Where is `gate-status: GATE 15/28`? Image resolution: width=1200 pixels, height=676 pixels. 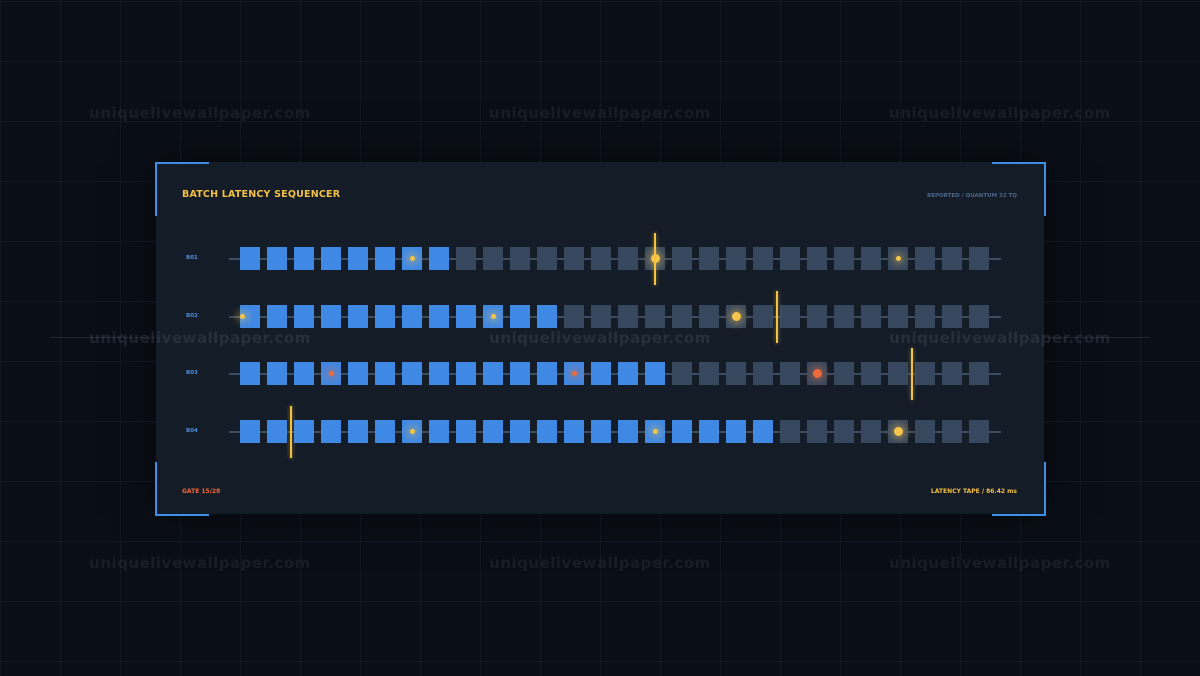
gate-status: GATE 15/28 is located at coordinates (201, 491).